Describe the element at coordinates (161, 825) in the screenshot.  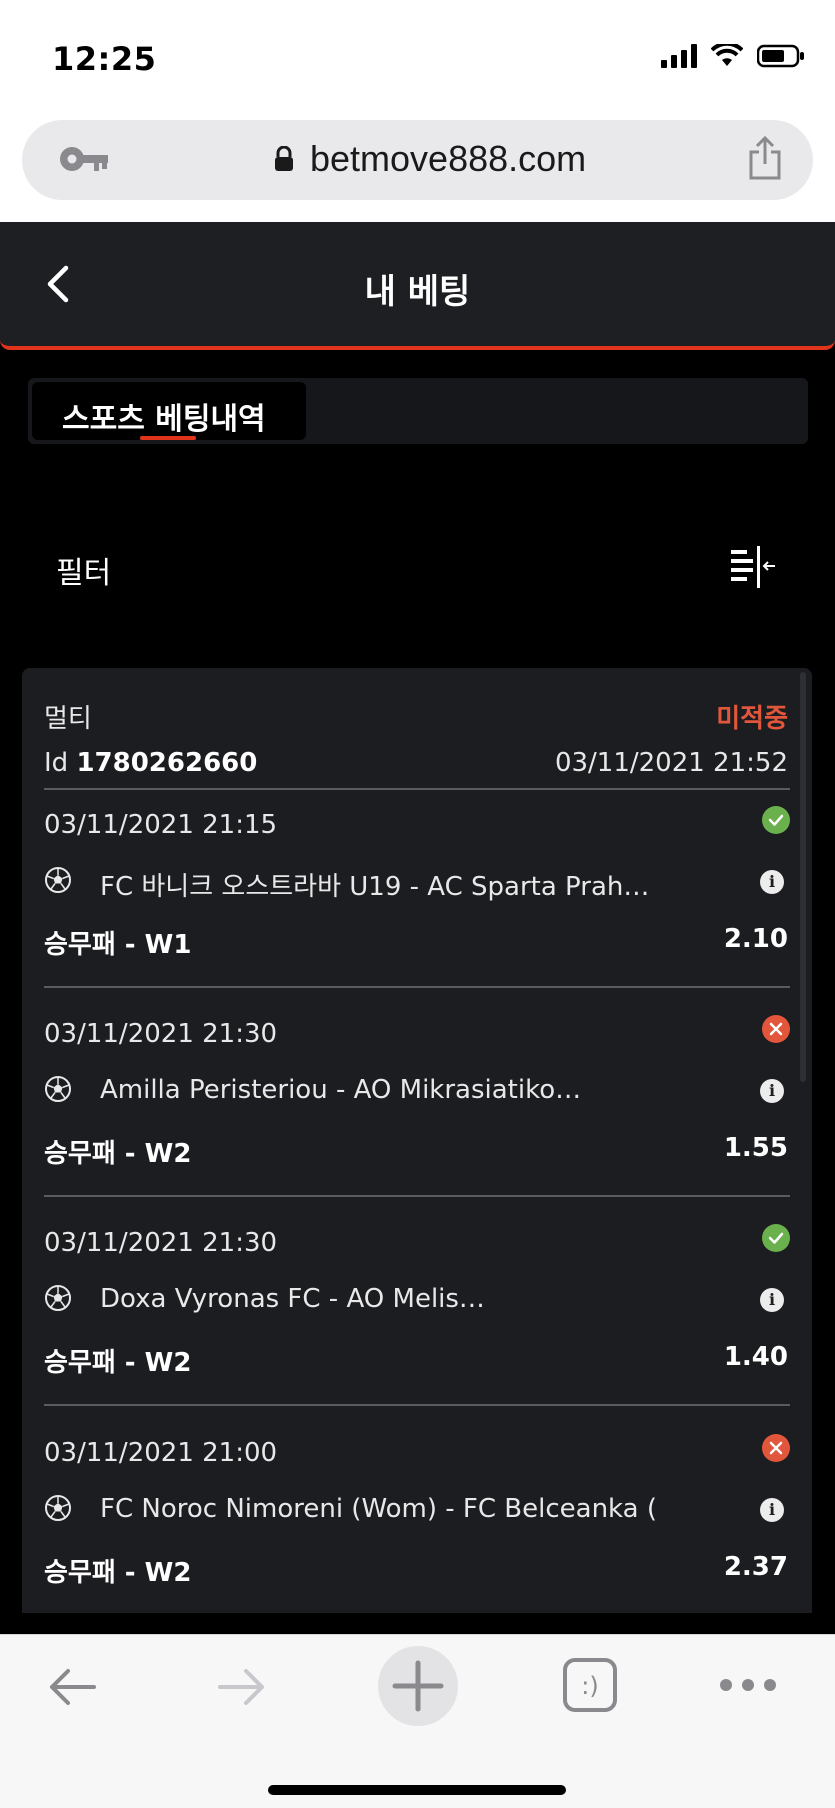
I see `leg-date: 03/11/2021 21:15` at that location.